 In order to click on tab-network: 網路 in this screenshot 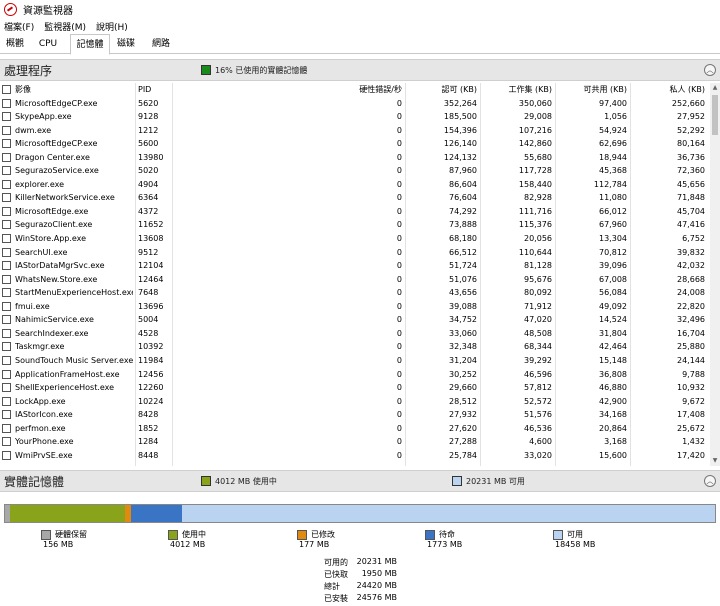, I will do `click(161, 45)`.